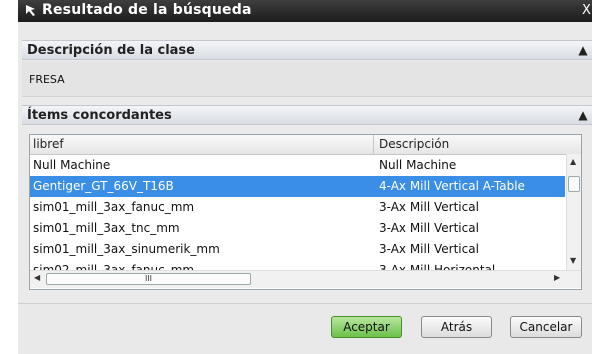 This screenshot has width=592, height=354. I want to click on back-button: Atrás, so click(456, 327).